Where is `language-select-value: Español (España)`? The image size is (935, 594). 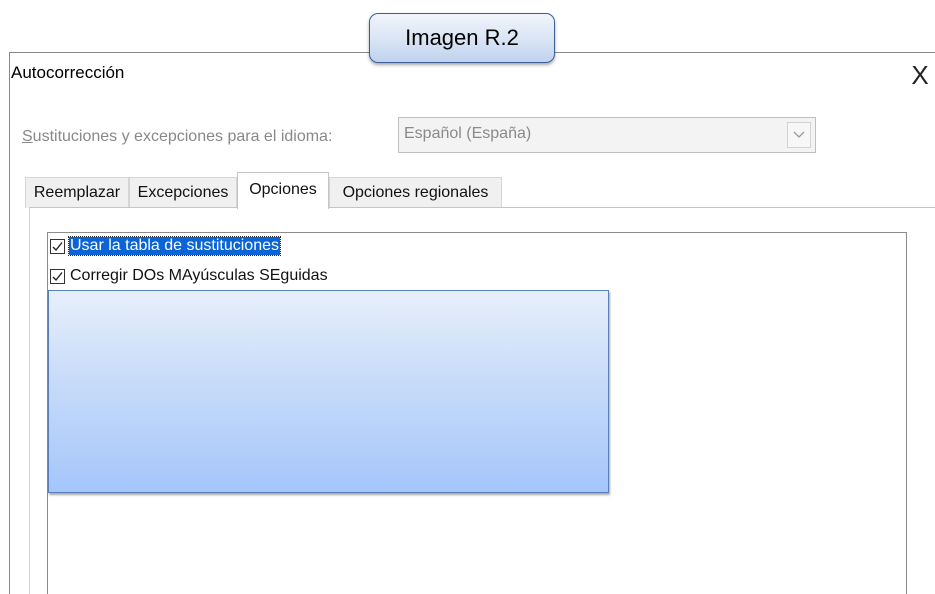
language-select-value: Español (España) is located at coordinates (468, 133).